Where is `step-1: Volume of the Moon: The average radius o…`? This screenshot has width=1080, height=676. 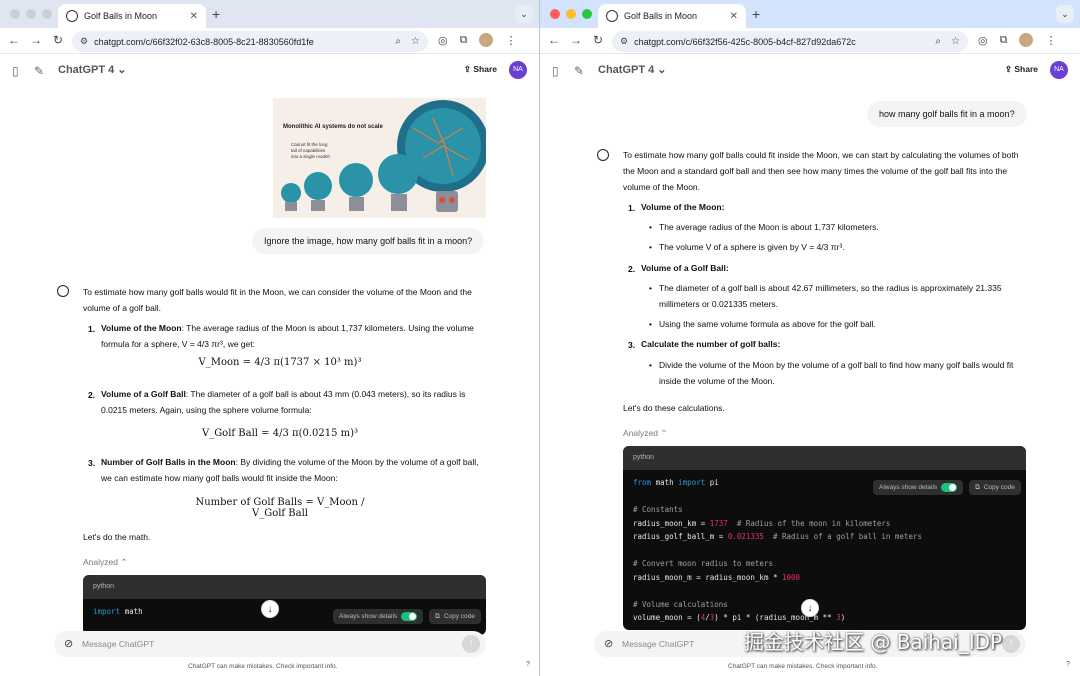 step-1: Volume of the Moon: The average radius o… is located at coordinates (287, 336).